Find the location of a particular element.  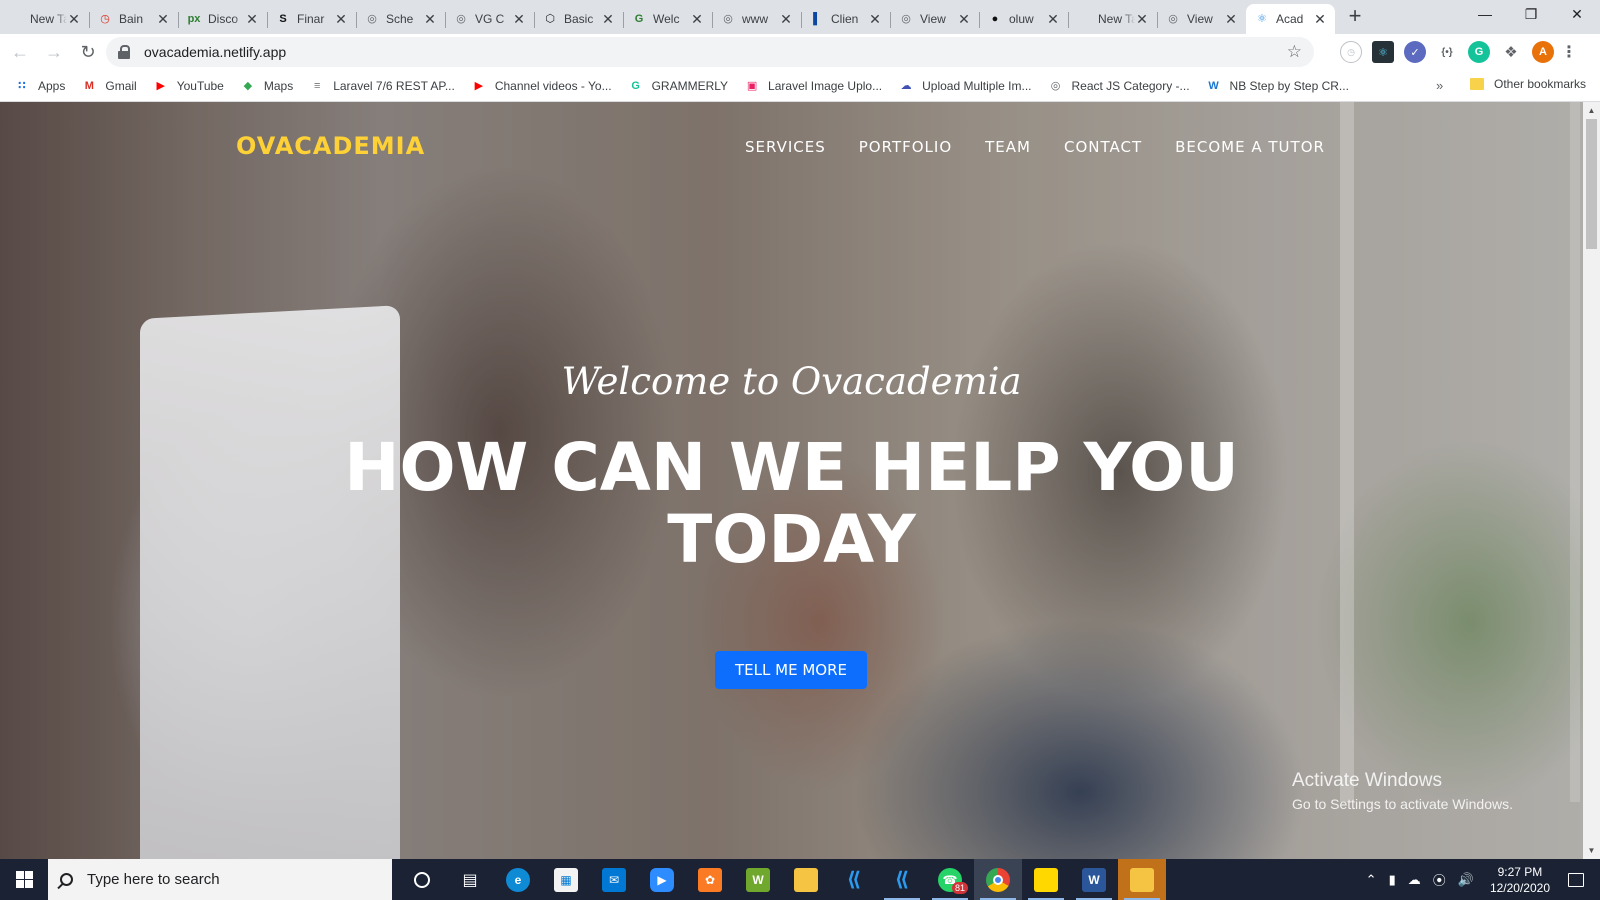

menu-become-a-tutor: BECOME A TUTOR is located at coordinates (1250, 147).